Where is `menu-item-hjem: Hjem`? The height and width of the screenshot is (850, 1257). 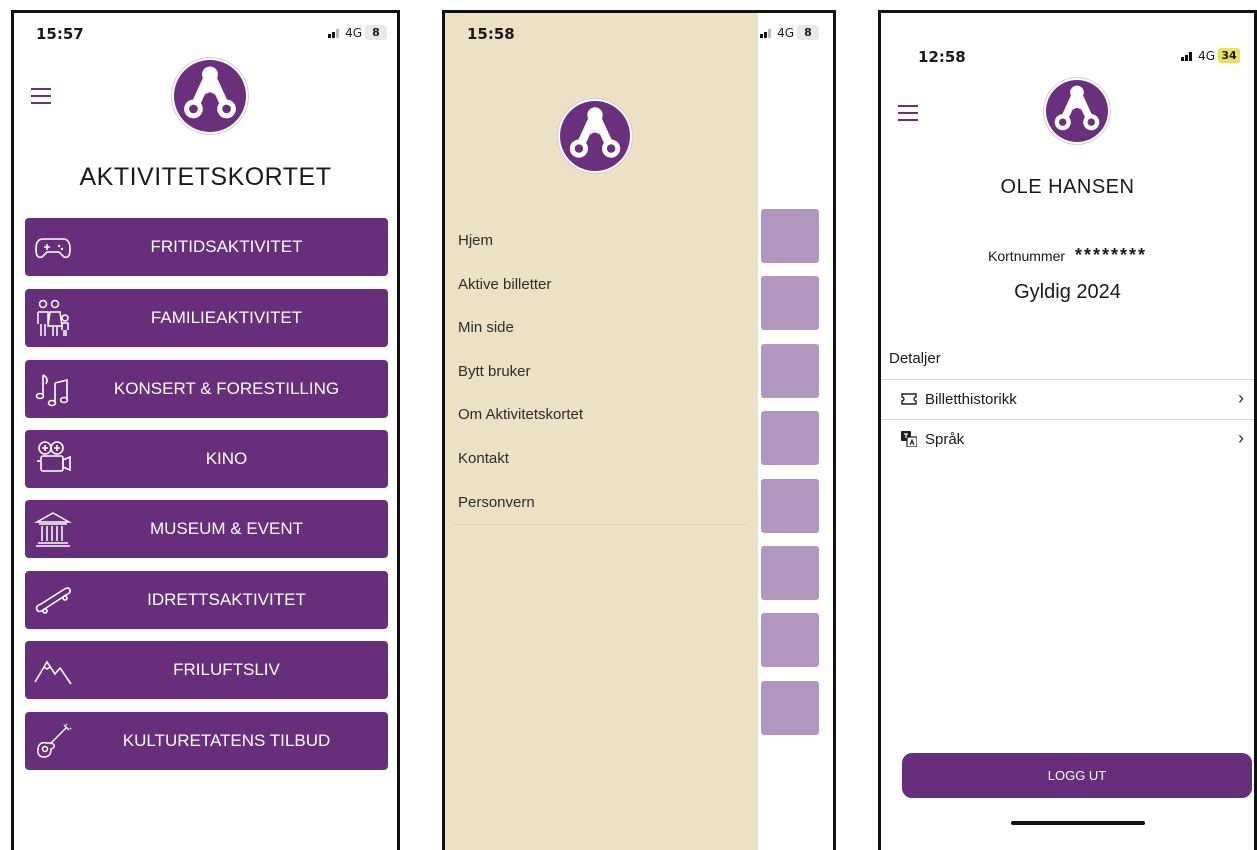 menu-item-hjem: Hjem is located at coordinates (475, 240).